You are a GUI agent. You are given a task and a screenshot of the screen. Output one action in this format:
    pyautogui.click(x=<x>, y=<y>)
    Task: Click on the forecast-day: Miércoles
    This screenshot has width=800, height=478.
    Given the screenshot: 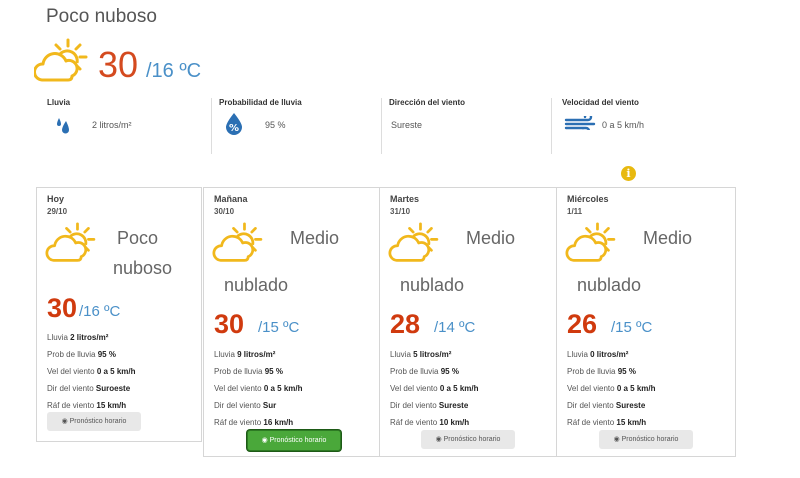 What is the action you would take?
    pyautogui.click(x=588, y=199)
    